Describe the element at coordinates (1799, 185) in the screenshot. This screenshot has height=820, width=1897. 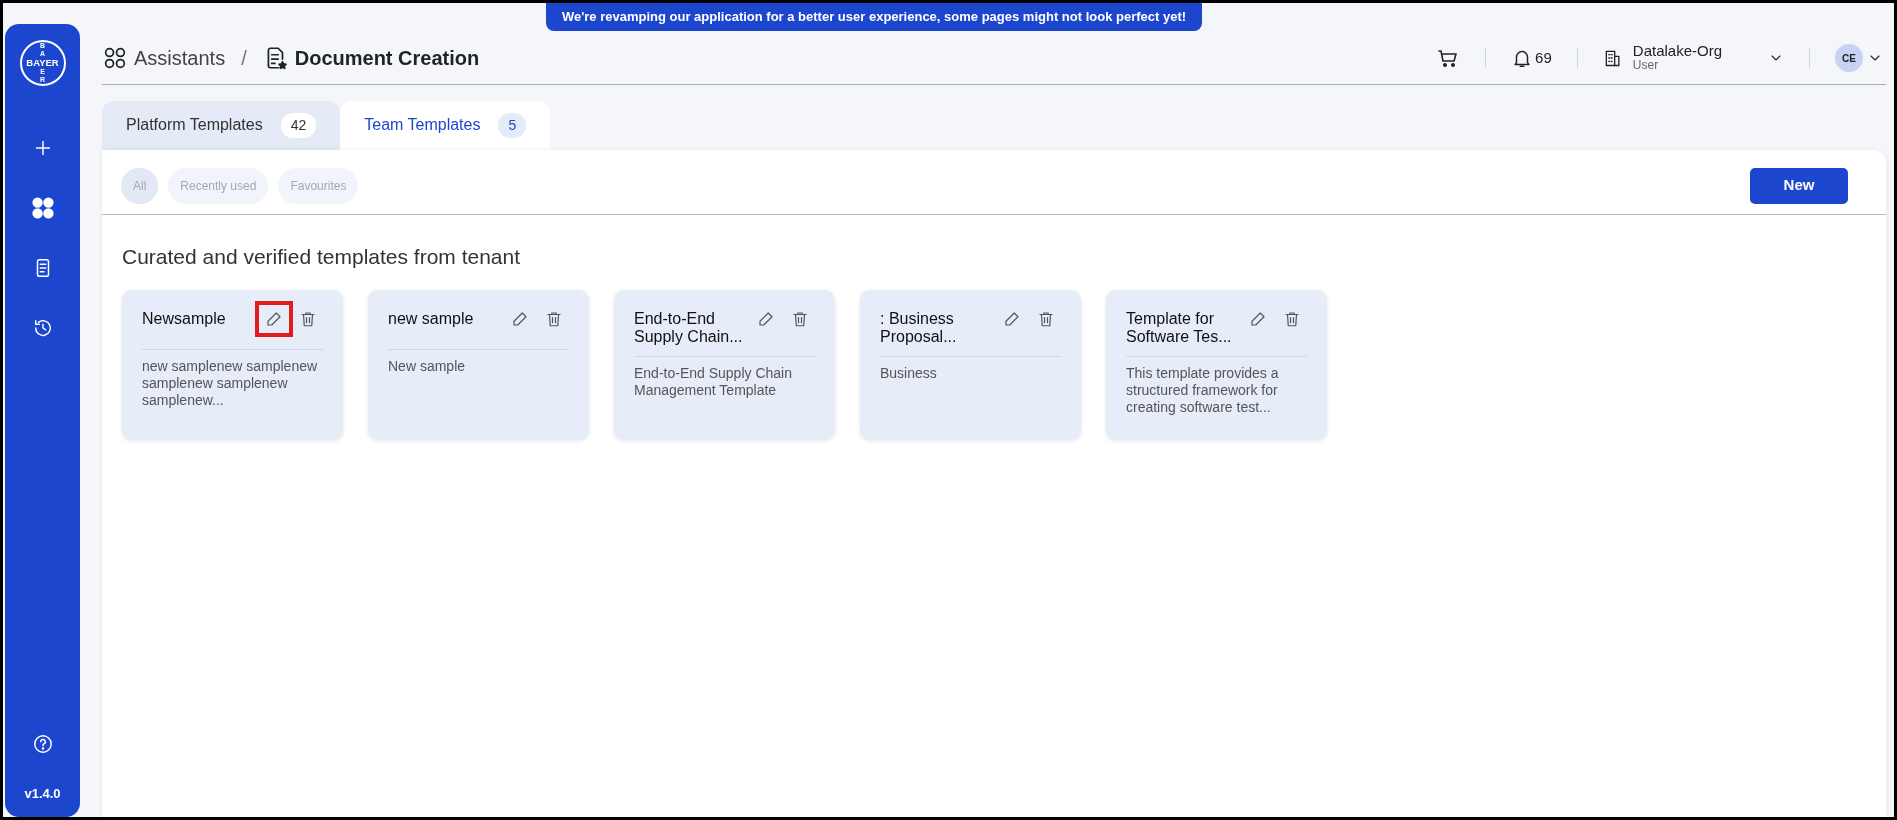
I see `new-button: New` at that location.